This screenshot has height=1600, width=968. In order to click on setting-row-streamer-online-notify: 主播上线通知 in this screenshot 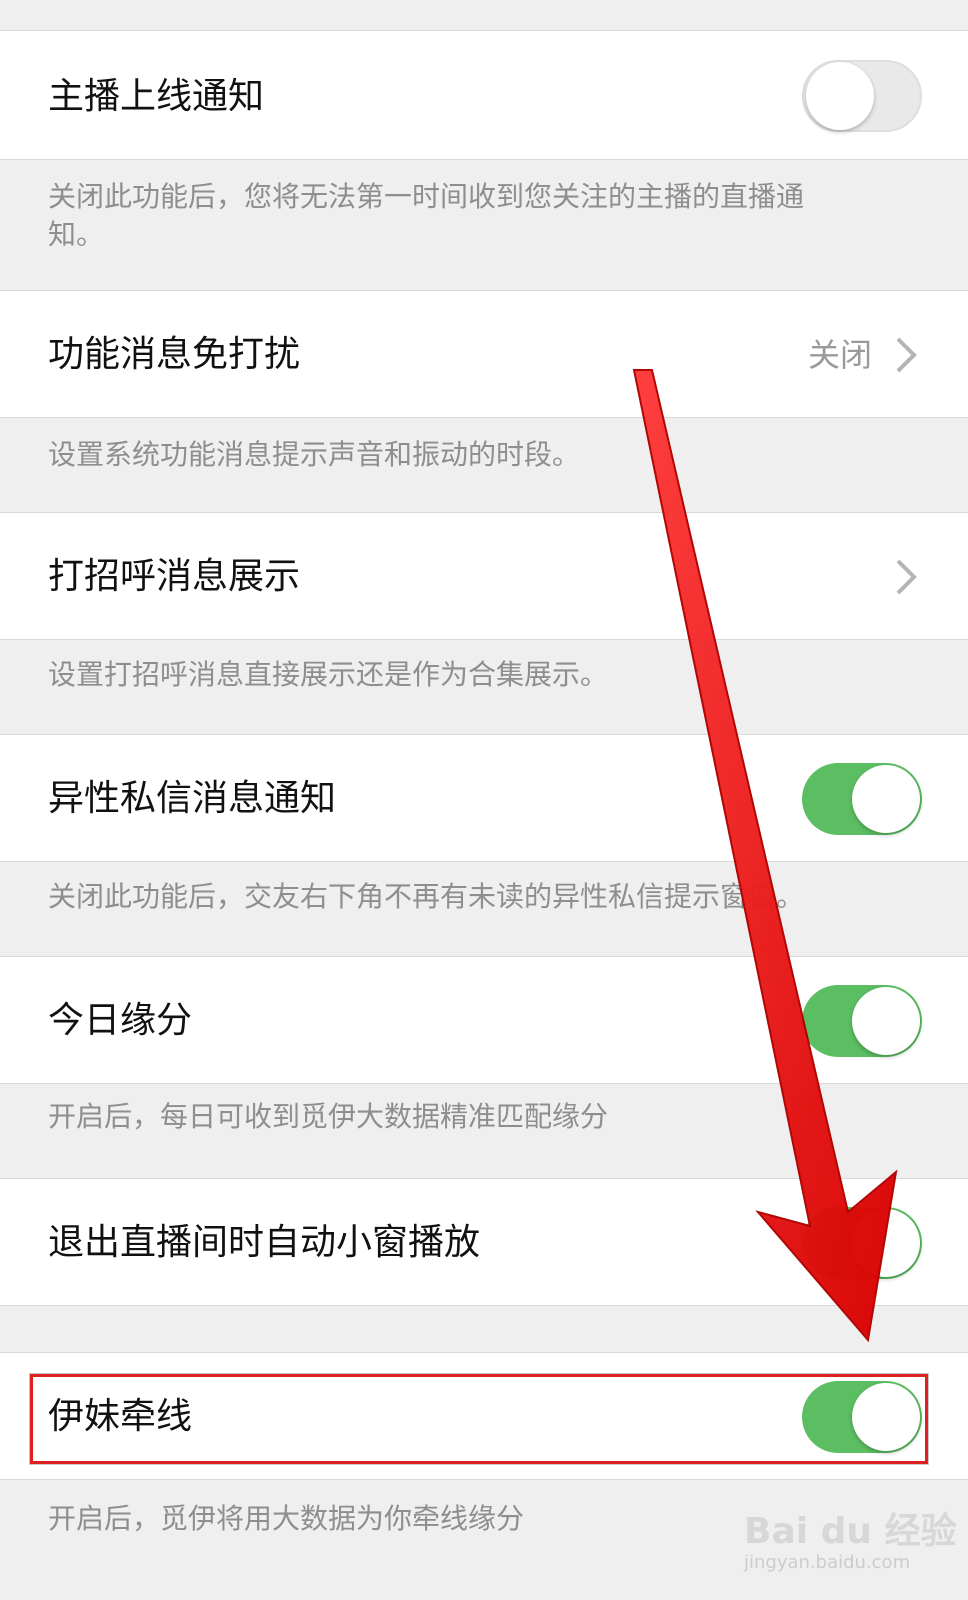, I will do `click(484, 95)`.